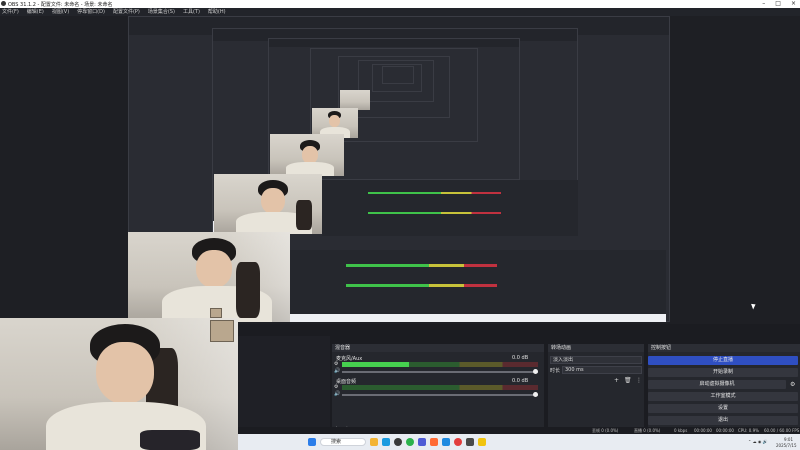  I want to click on stop-streaming-button: 停止直播, so click(723, 360).